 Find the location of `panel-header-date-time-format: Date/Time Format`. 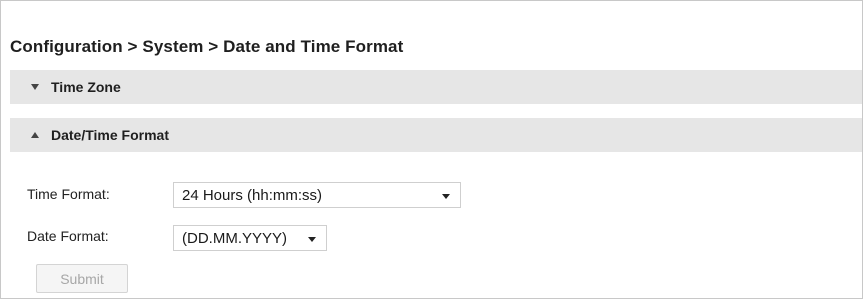

panel-header-date-time-format: Date/Time Format is located at coordinates (436, 135).